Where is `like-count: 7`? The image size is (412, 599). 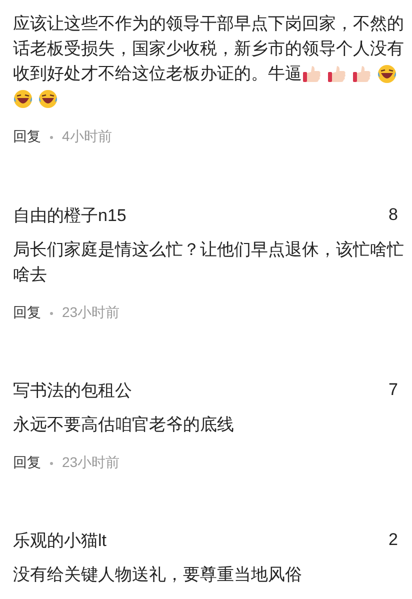
like-count: 7 is located at coordinates (393, 390).